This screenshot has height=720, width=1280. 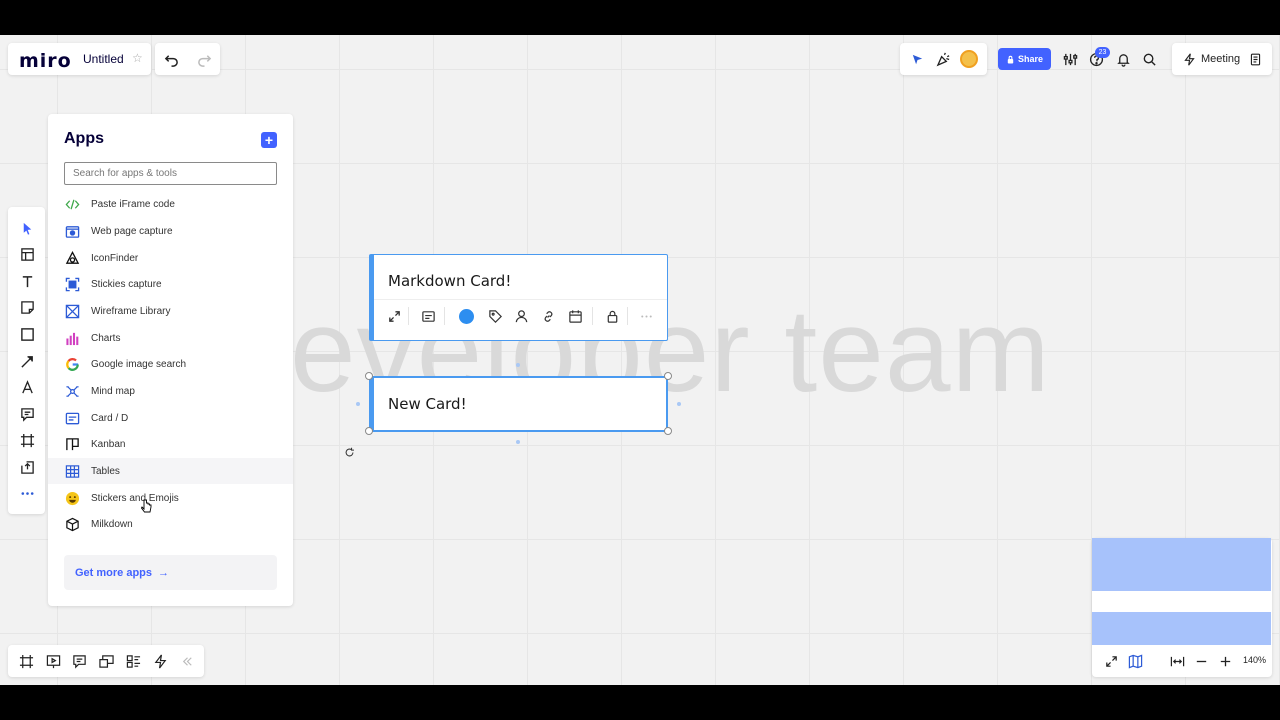 I want to click on text-tool-icon, so click(x=27, y=281).